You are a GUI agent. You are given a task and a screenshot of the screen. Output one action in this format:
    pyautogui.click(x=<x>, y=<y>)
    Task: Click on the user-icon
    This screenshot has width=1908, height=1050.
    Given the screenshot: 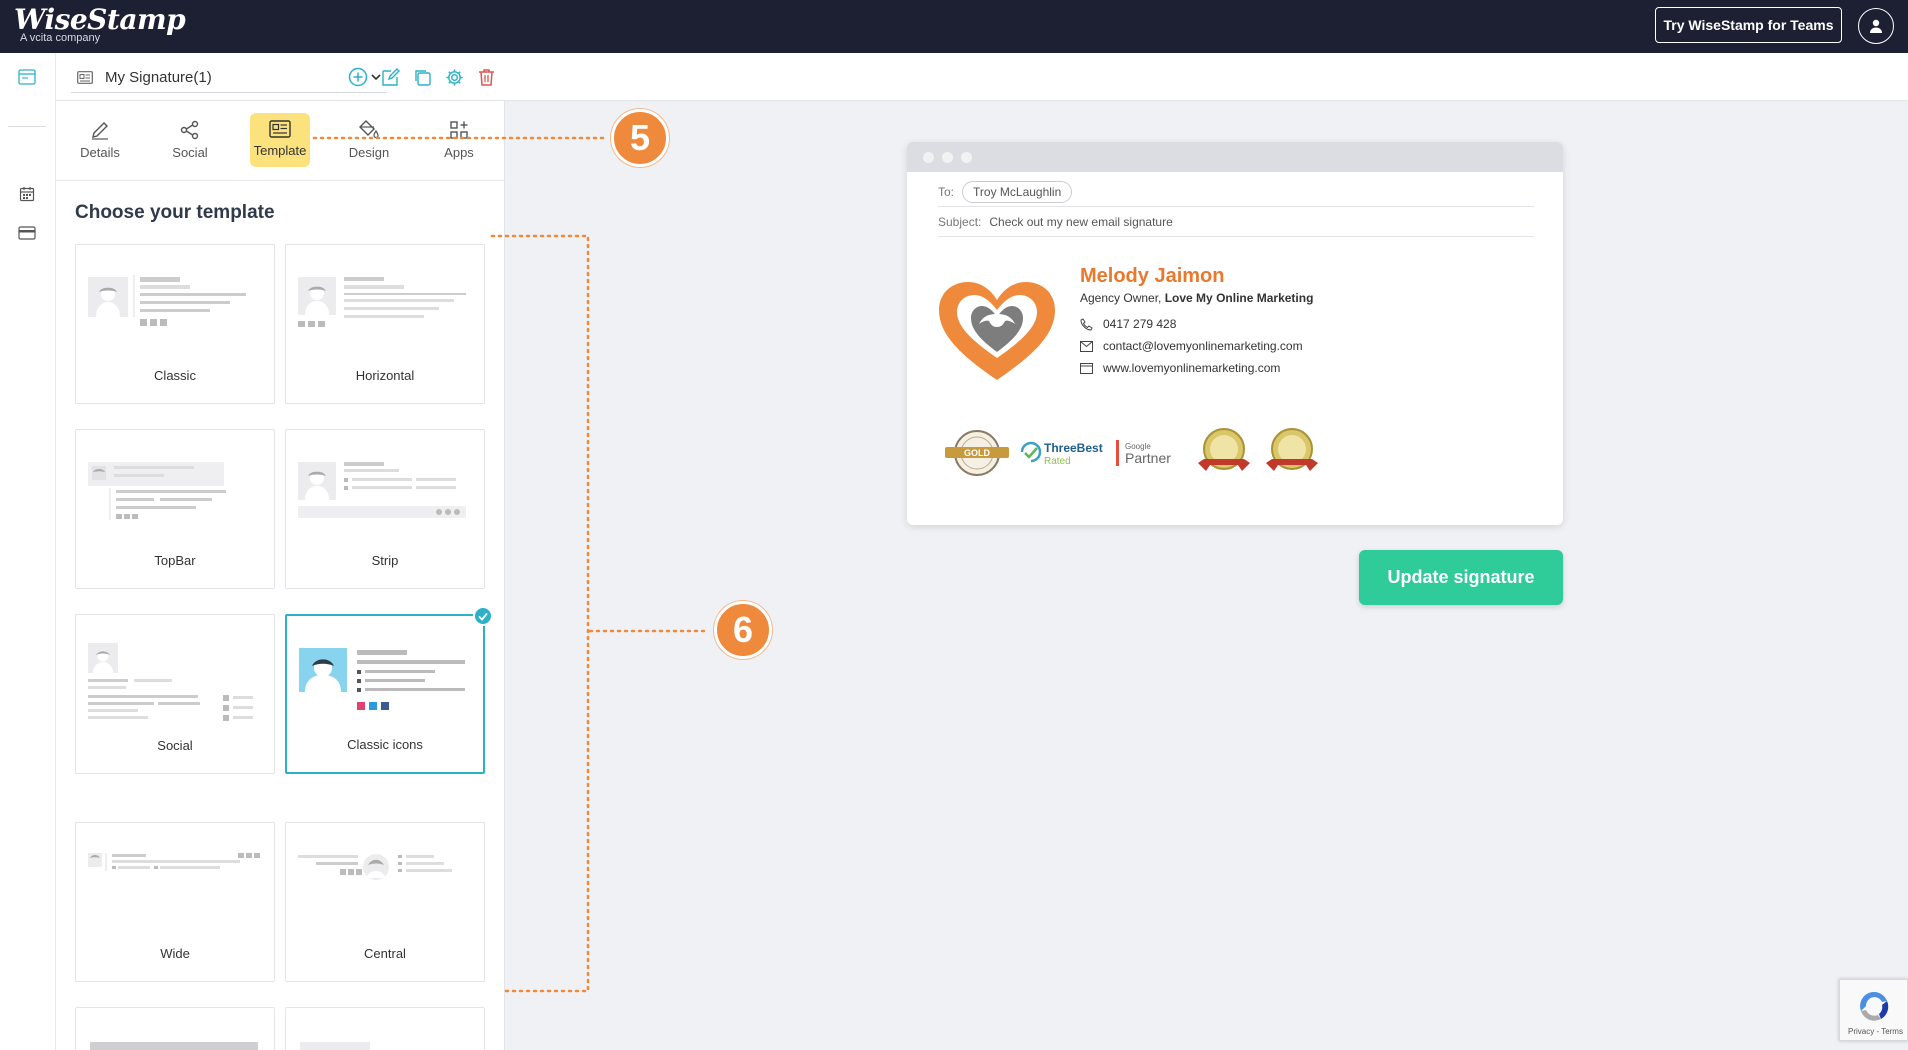 What is the action you would take?
    pyautogui.click(x=1876, y=26)
    